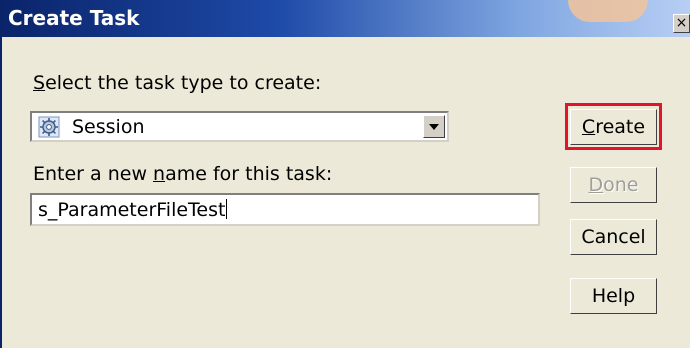 Image resolution: width=690 pixels, height=348 pixels. What do you see at coordinates (608, 11) in the screenshot?
I see `title-bar-glow` at bounding box center [608, 11].